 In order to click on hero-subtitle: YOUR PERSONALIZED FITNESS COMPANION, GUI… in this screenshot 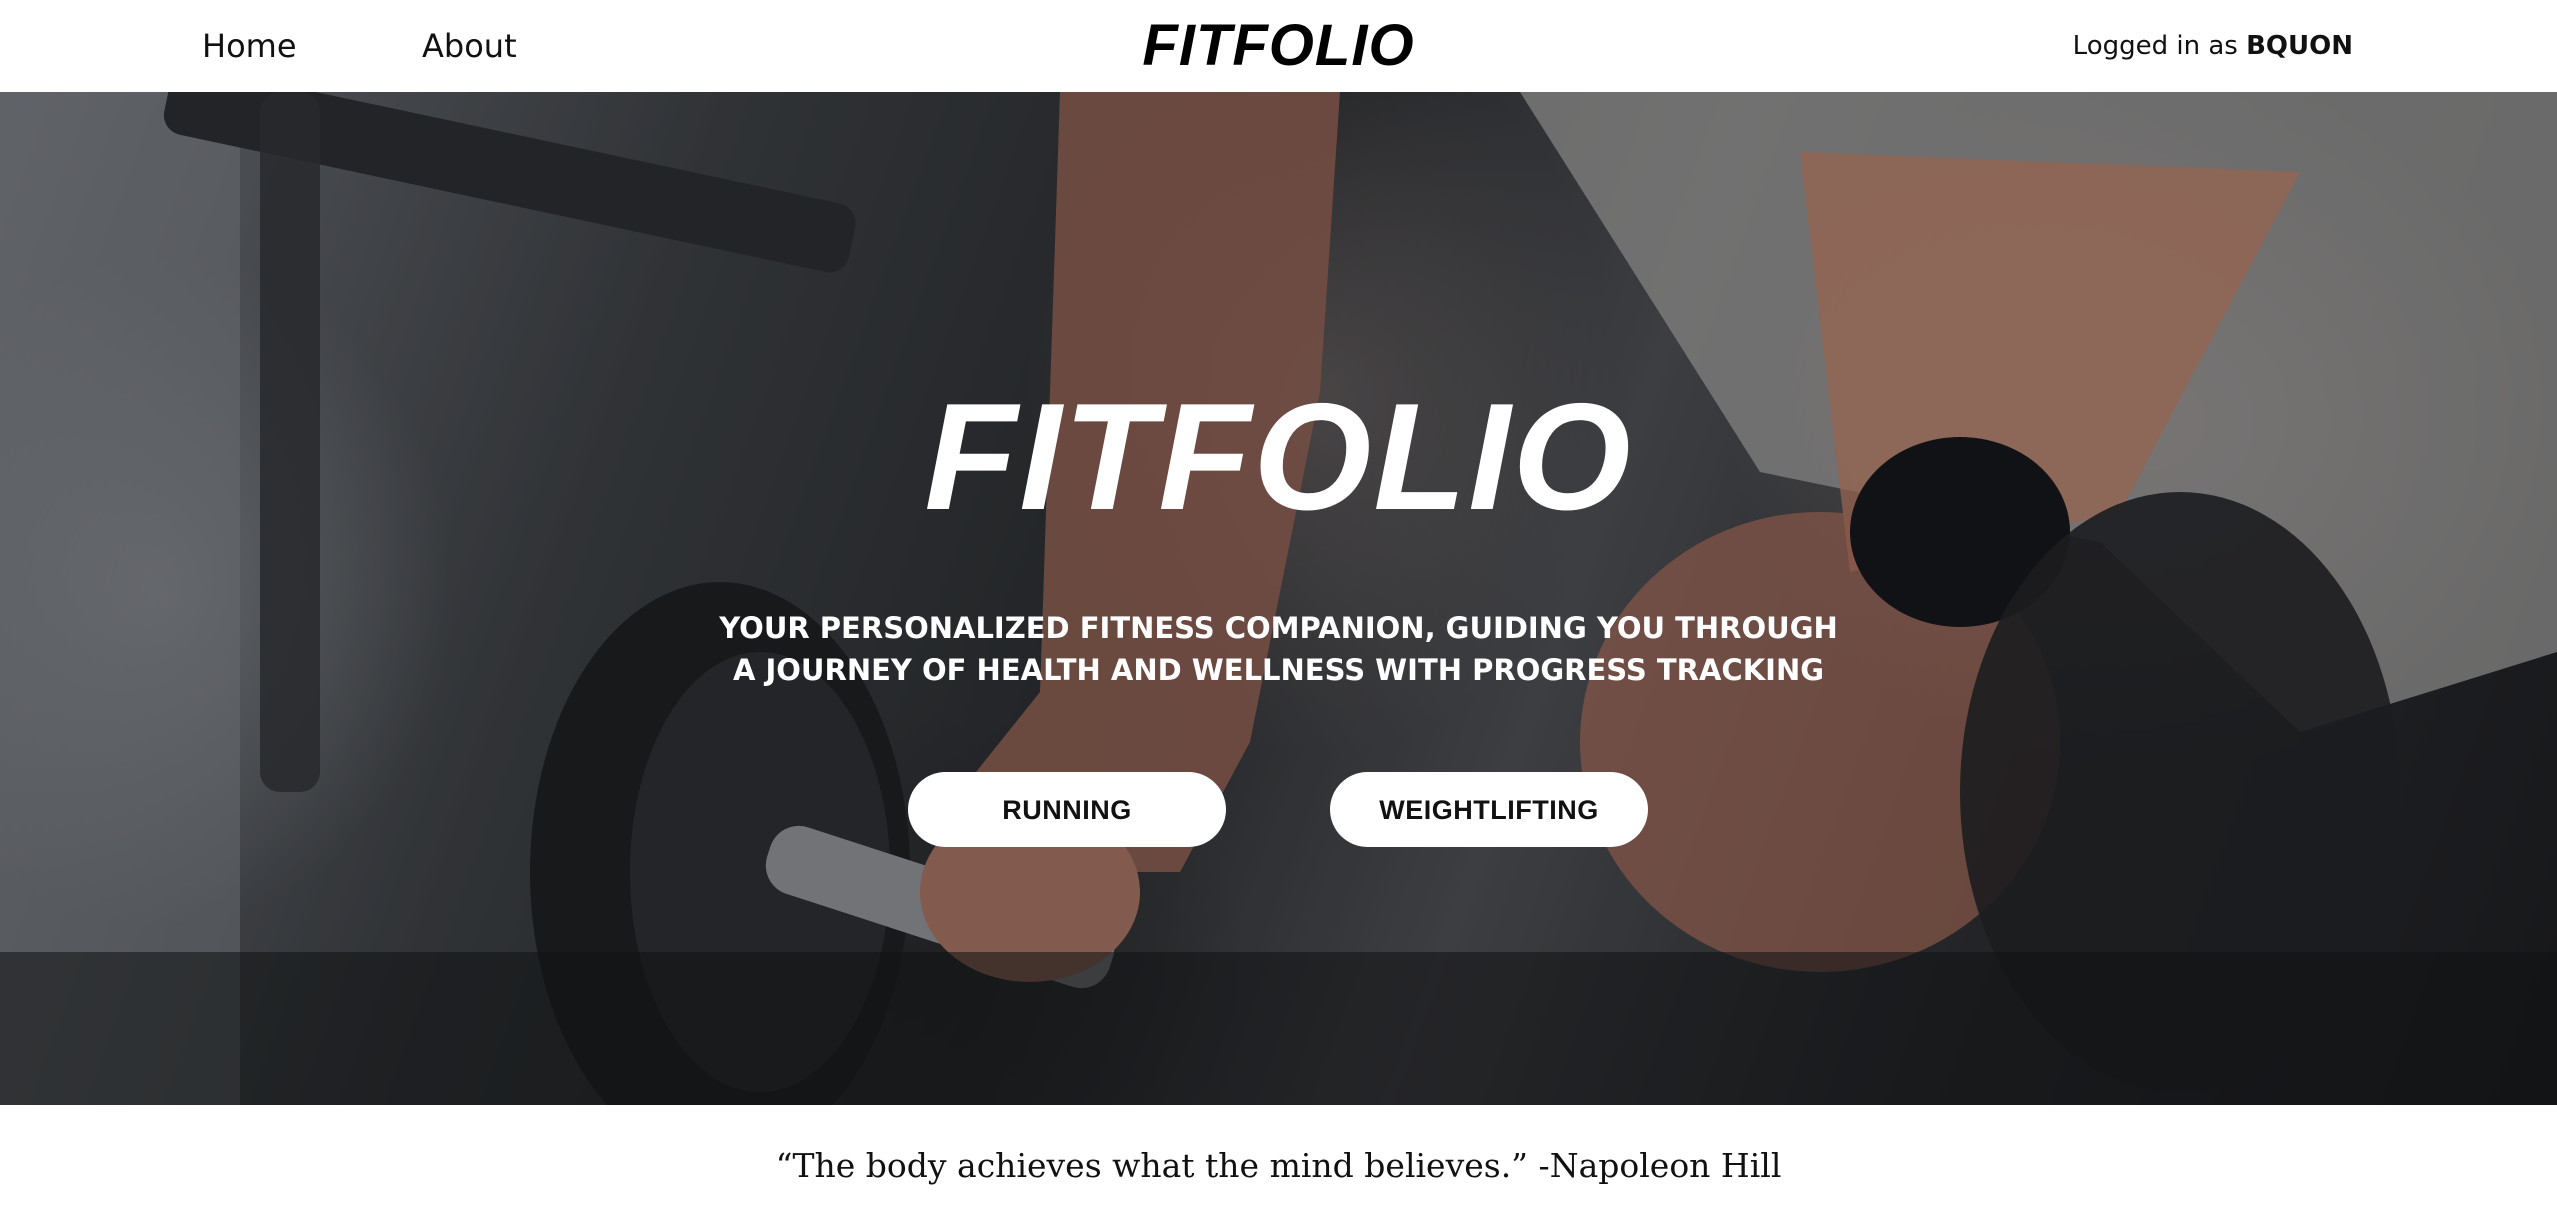, I will do `click(1278, 649)`.